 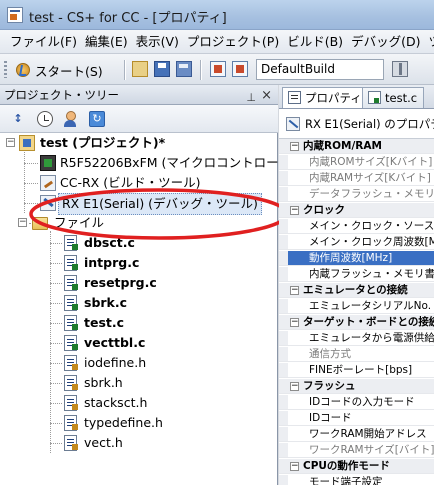 What do you see at coordinates (346, 466) in the screenshot?
I see `property-label: CPUの動作モード` at bounding box center [346, 466].